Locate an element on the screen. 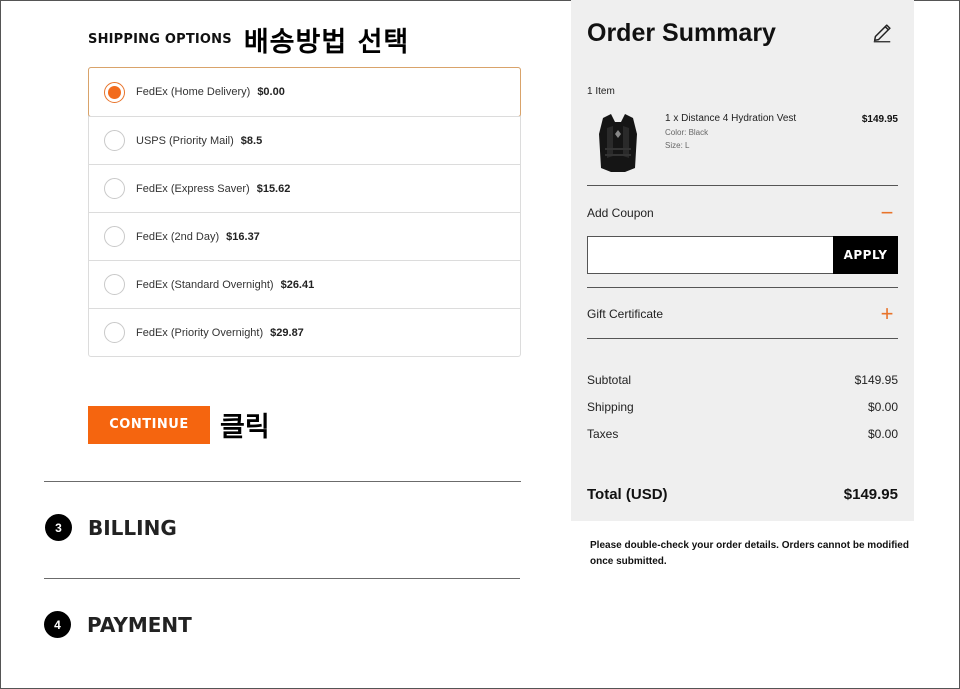 The width and height of the screenshot is (960, 689). product-price: $149.95 is located at coordinates (879, 119).